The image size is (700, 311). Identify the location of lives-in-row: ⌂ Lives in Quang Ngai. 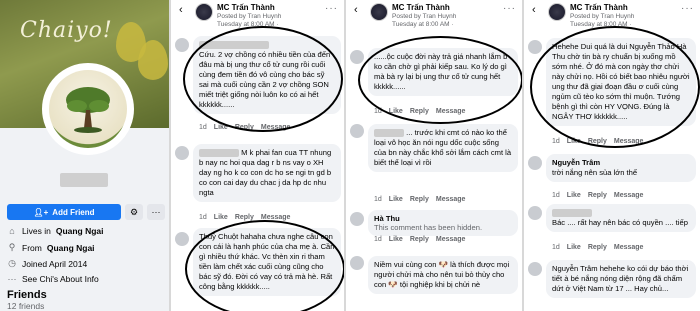
(55, 231).